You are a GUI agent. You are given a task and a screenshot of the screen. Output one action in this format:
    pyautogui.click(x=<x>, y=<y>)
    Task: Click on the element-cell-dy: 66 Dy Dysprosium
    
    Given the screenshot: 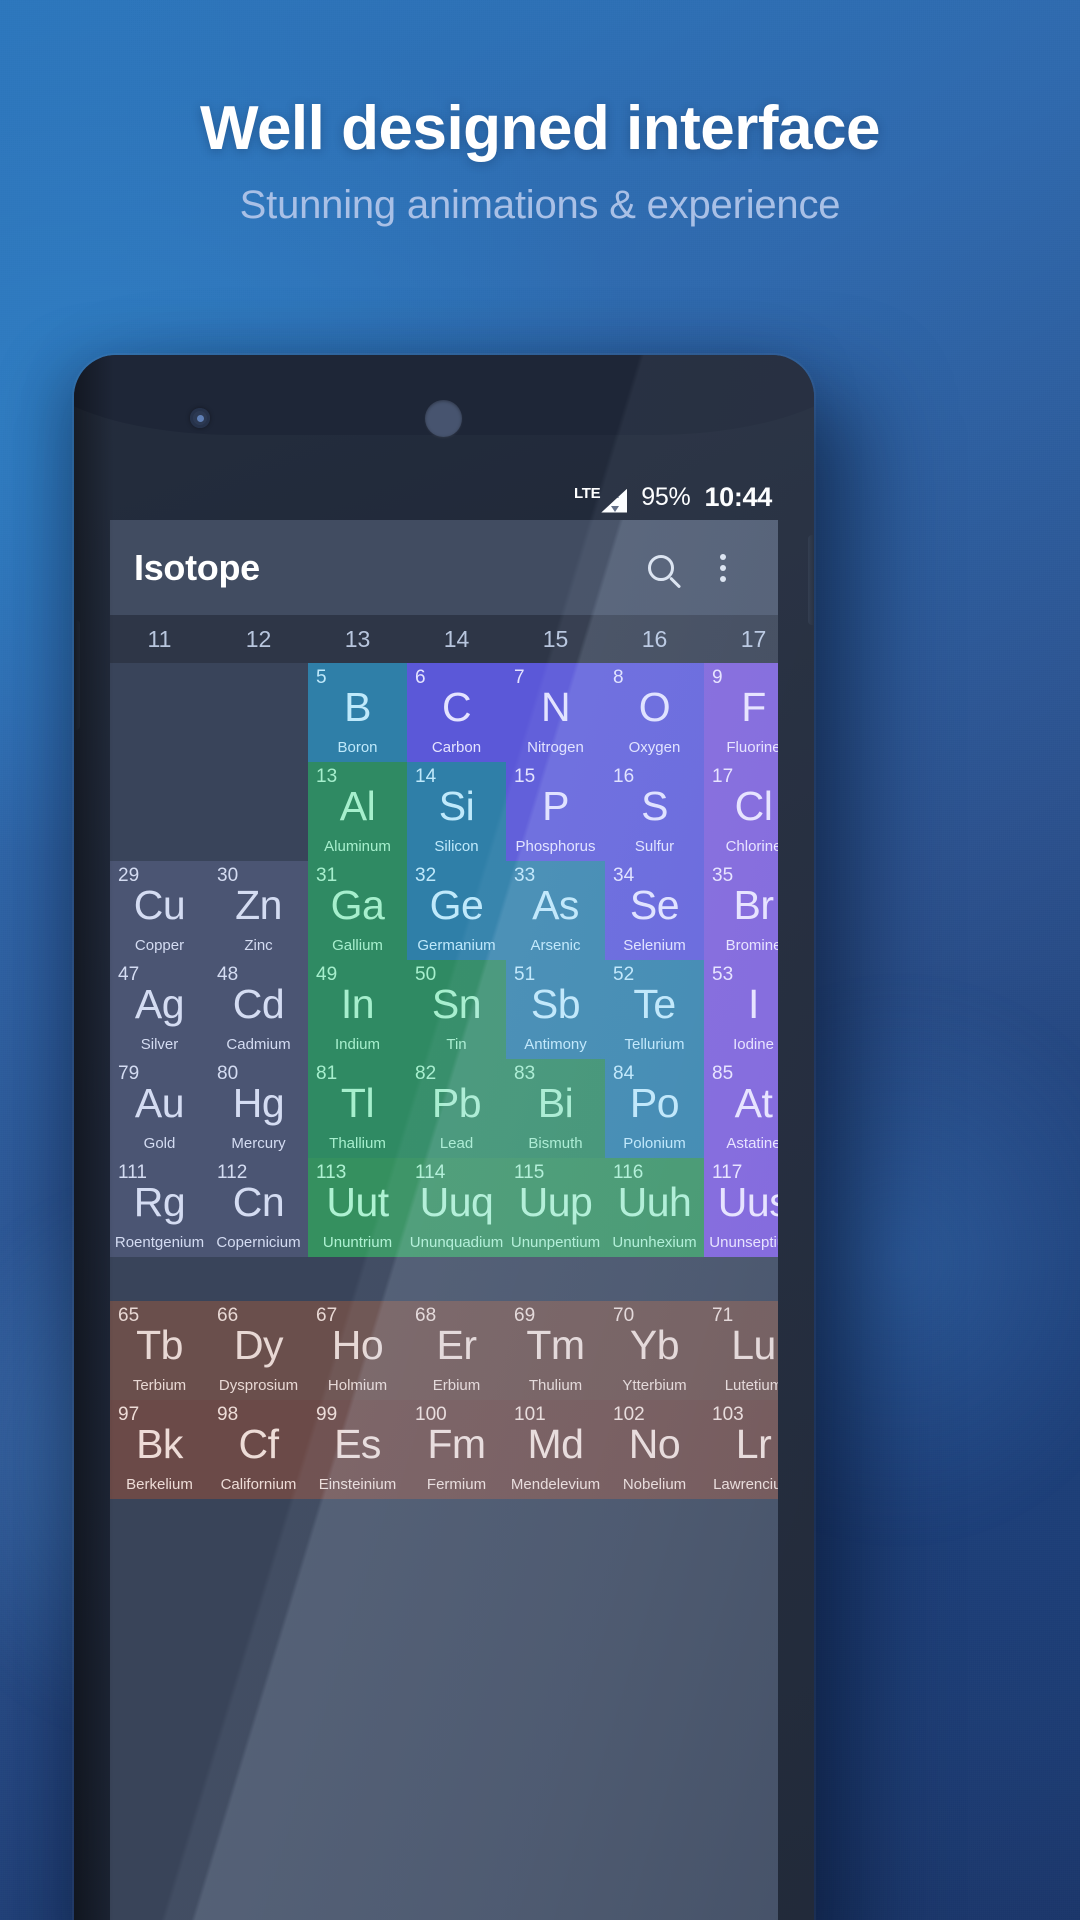 What is the action you would take?
    pyautogui.click(x=258, y=1350)
    